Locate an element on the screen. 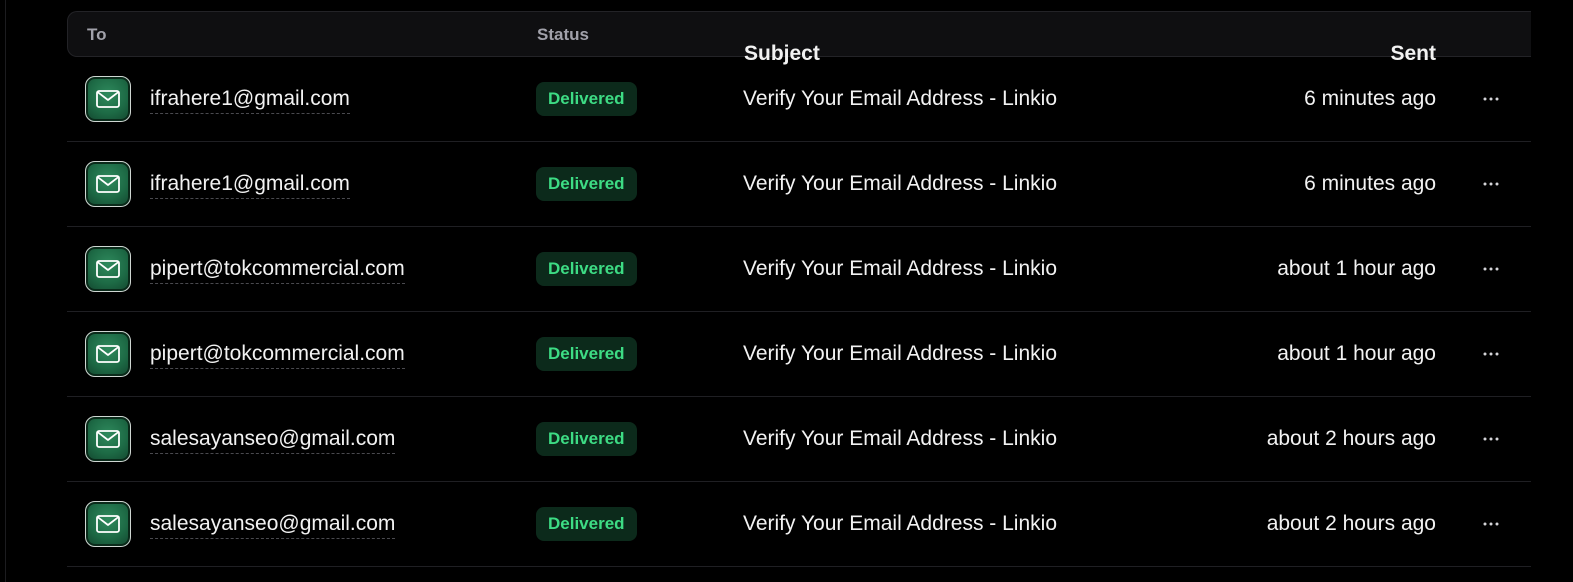  table-header: To Status Subject Sent is located at coordinates (799, 38).